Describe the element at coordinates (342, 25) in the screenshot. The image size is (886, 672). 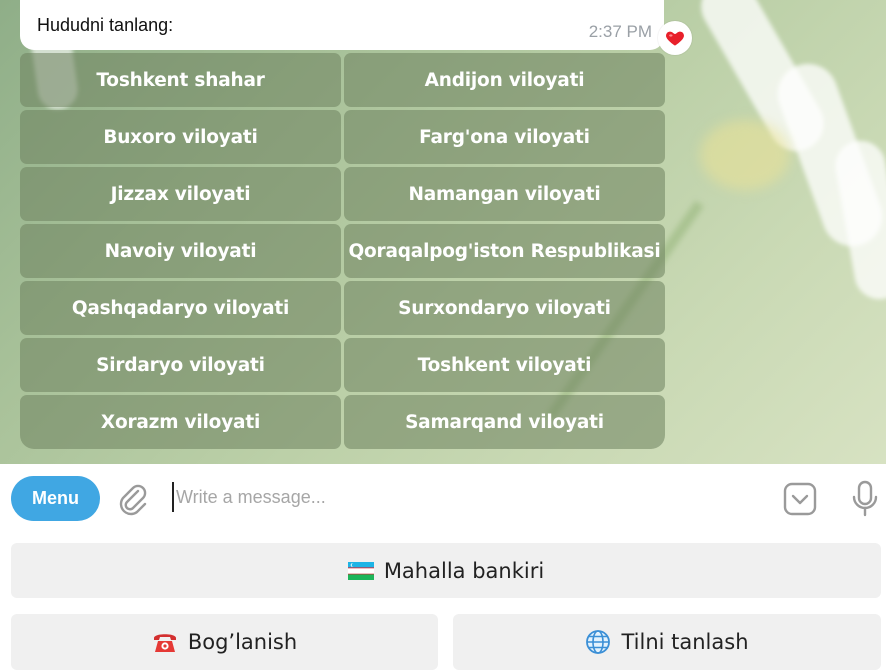
I see `message-bubble: Hududni tanlang: 2:37 PM` at that location.